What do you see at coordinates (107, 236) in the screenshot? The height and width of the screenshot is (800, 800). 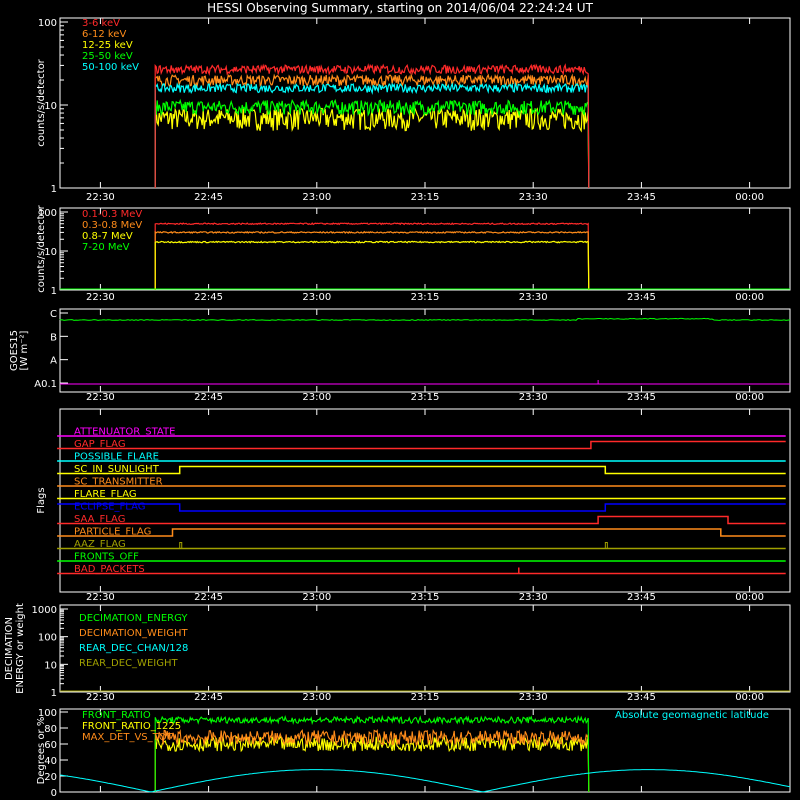 I see `legend-0-8-7-mev: 0.8-7 MeV` at bounding box center [107, 236].